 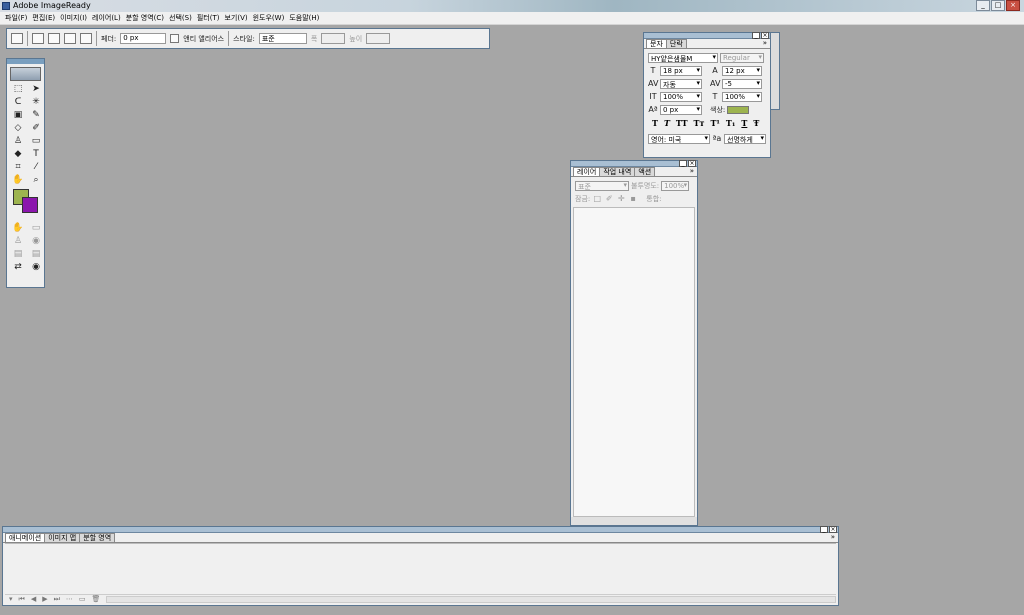 I want to click on lock-transparency-icon: □, so click(x=597, y=198).